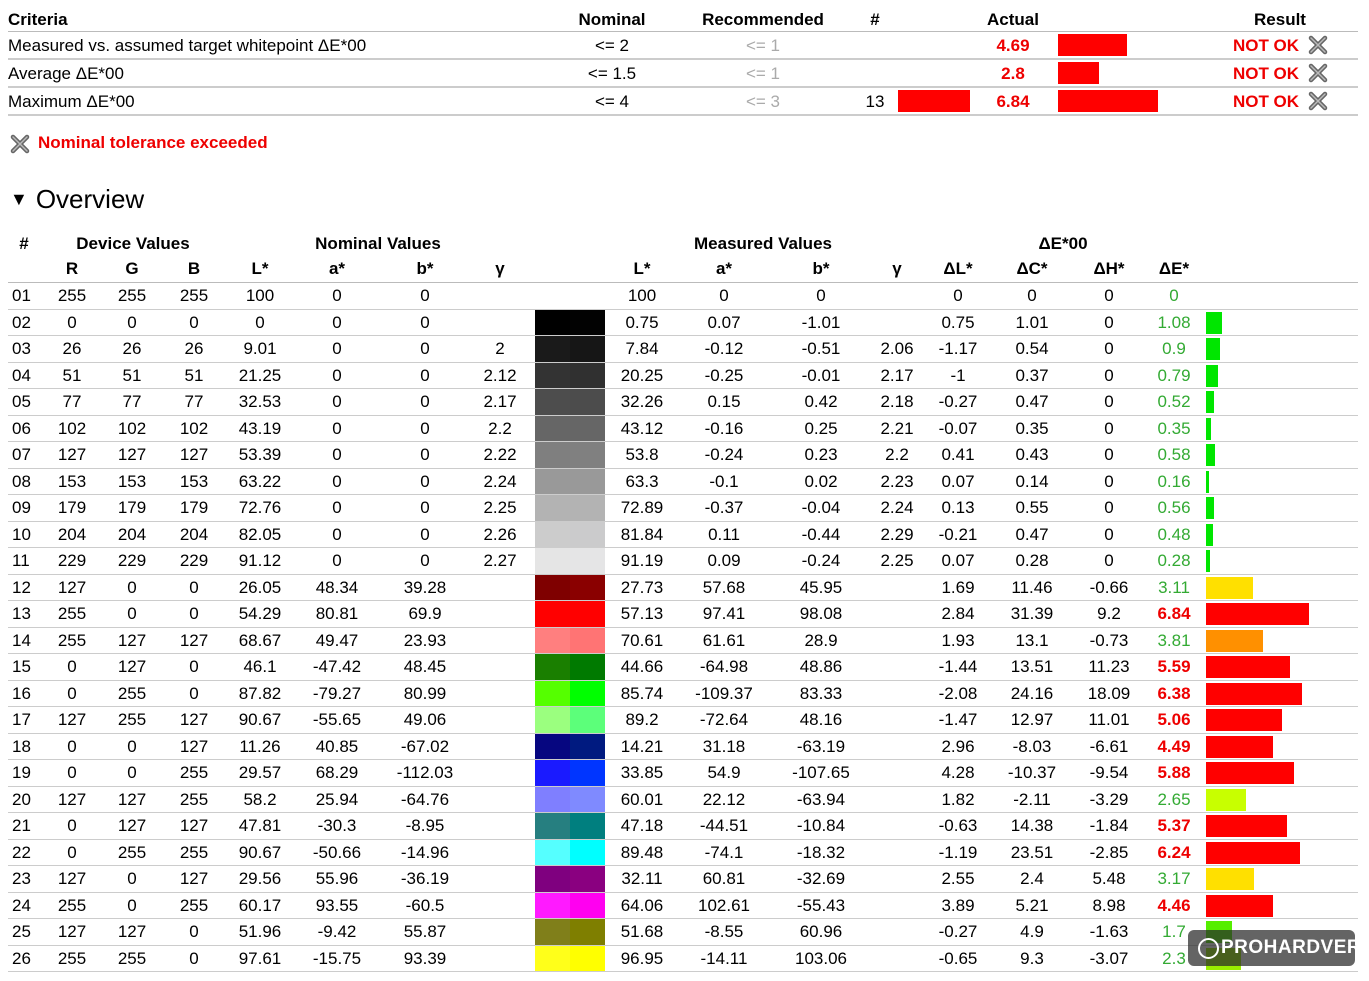 The height and width of the screenshot is (981, 1369). I want to click on cell-dL: 2.55, so click(958, 878).